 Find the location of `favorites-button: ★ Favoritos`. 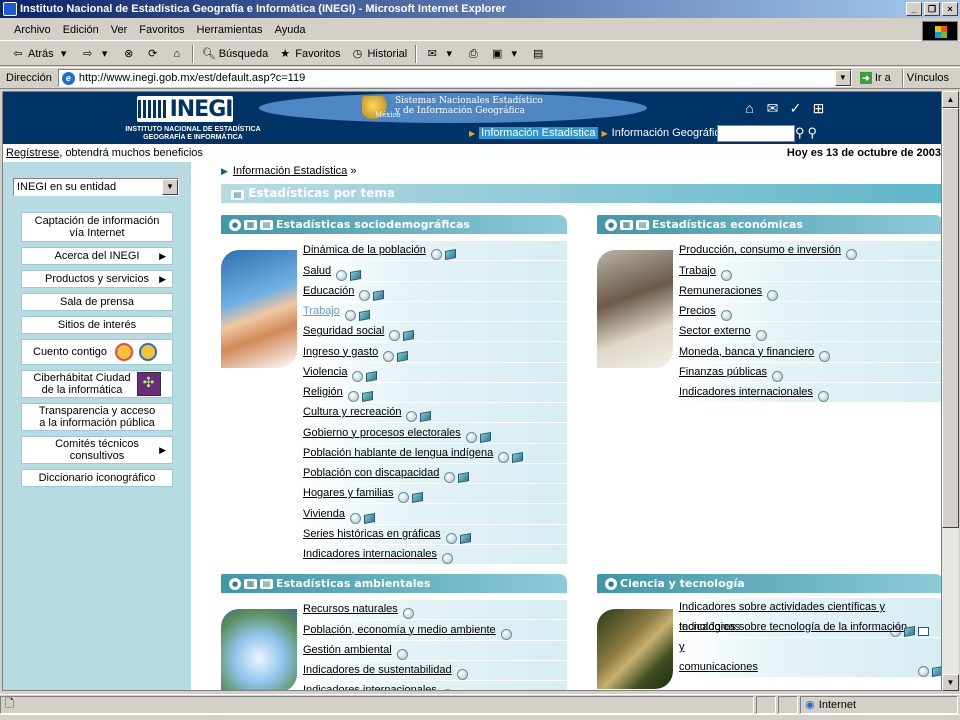

favorites-button: ★ Favoritos is located at coordinates (309, 54).